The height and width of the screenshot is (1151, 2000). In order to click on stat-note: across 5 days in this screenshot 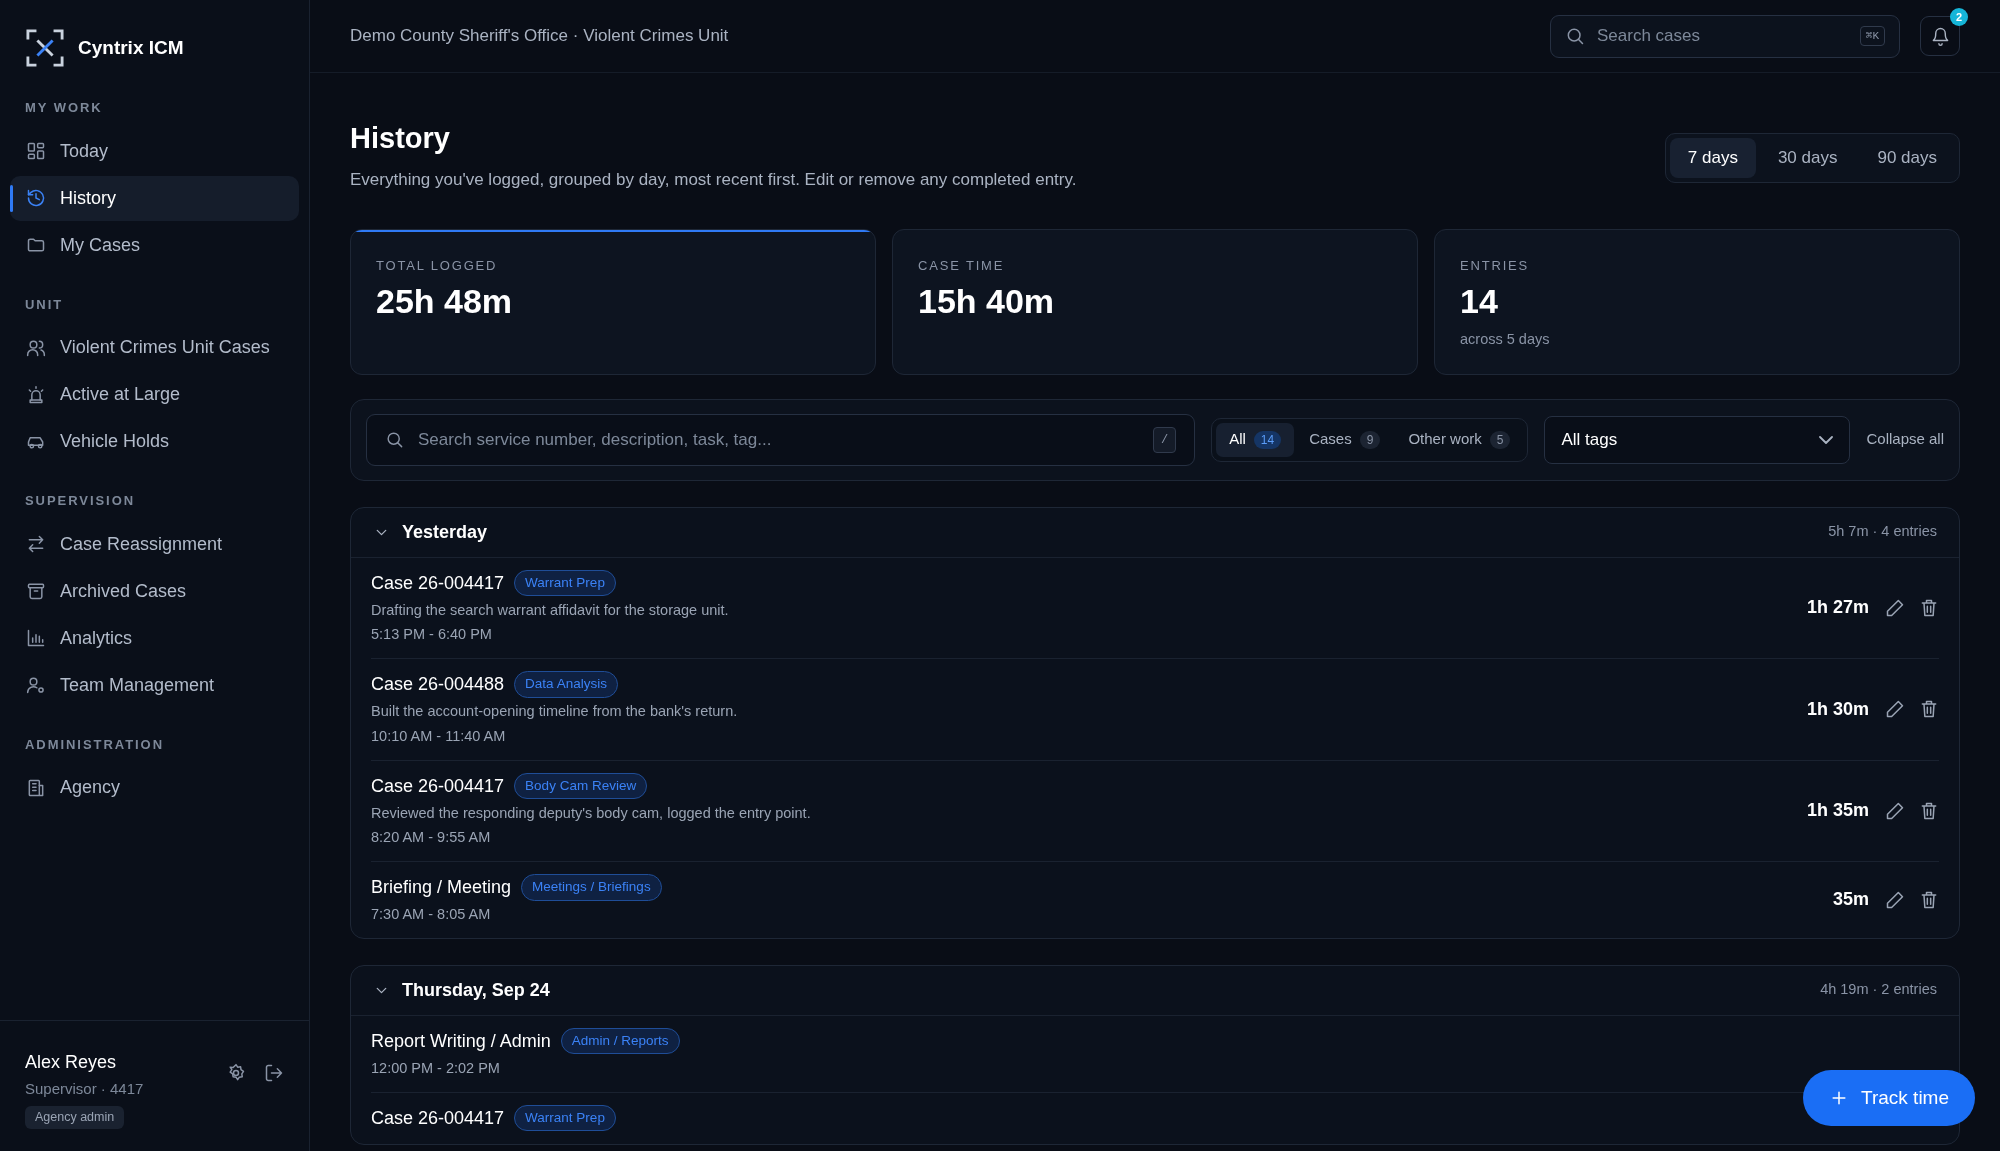, I will do `click(1505, 339)`.